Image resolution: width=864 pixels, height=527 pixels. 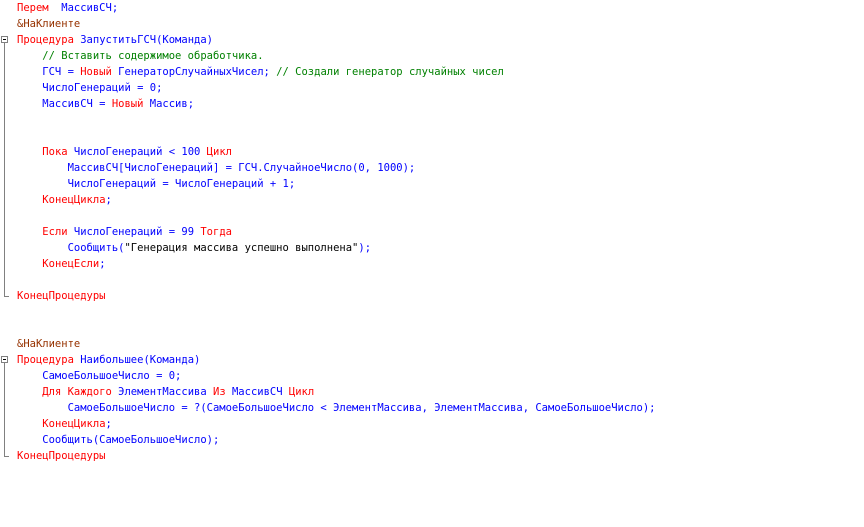 What do you see at coordinates (257, 392) in the screenshot?
I see `code-text: МассивСЧ` at bounding box center [257, 392].